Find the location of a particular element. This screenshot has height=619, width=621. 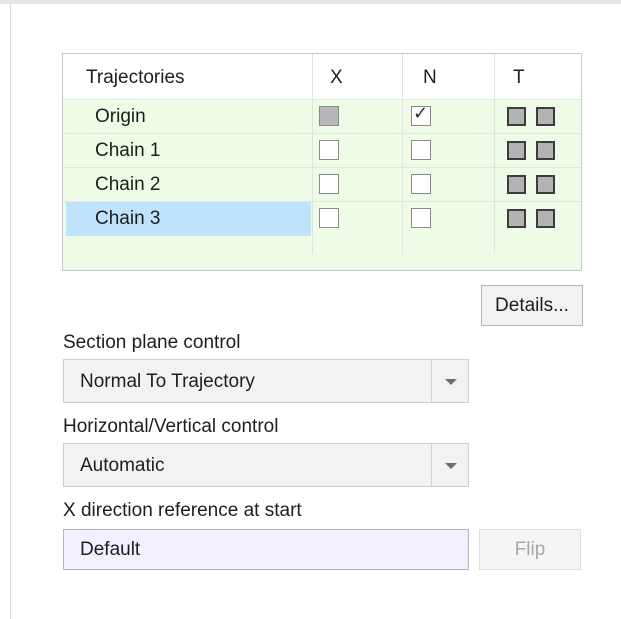

section-plane-dropdown: Normal To Trajectory is located at coordinates (266, 381).